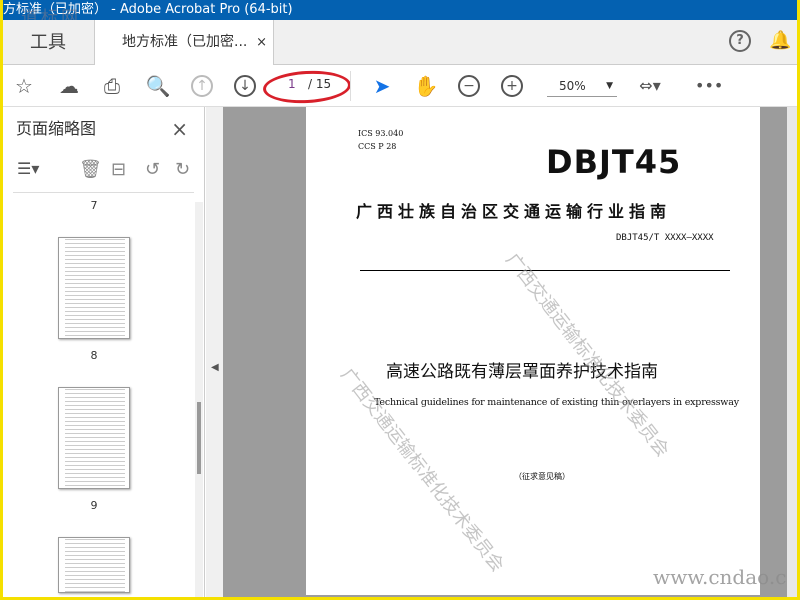 The height and width of the screenshot is (600, 800). What do you see at coordinates (512, 86) in the screenshot?
I see `zoom-in-icon: +` at bounding box center [512, 86].